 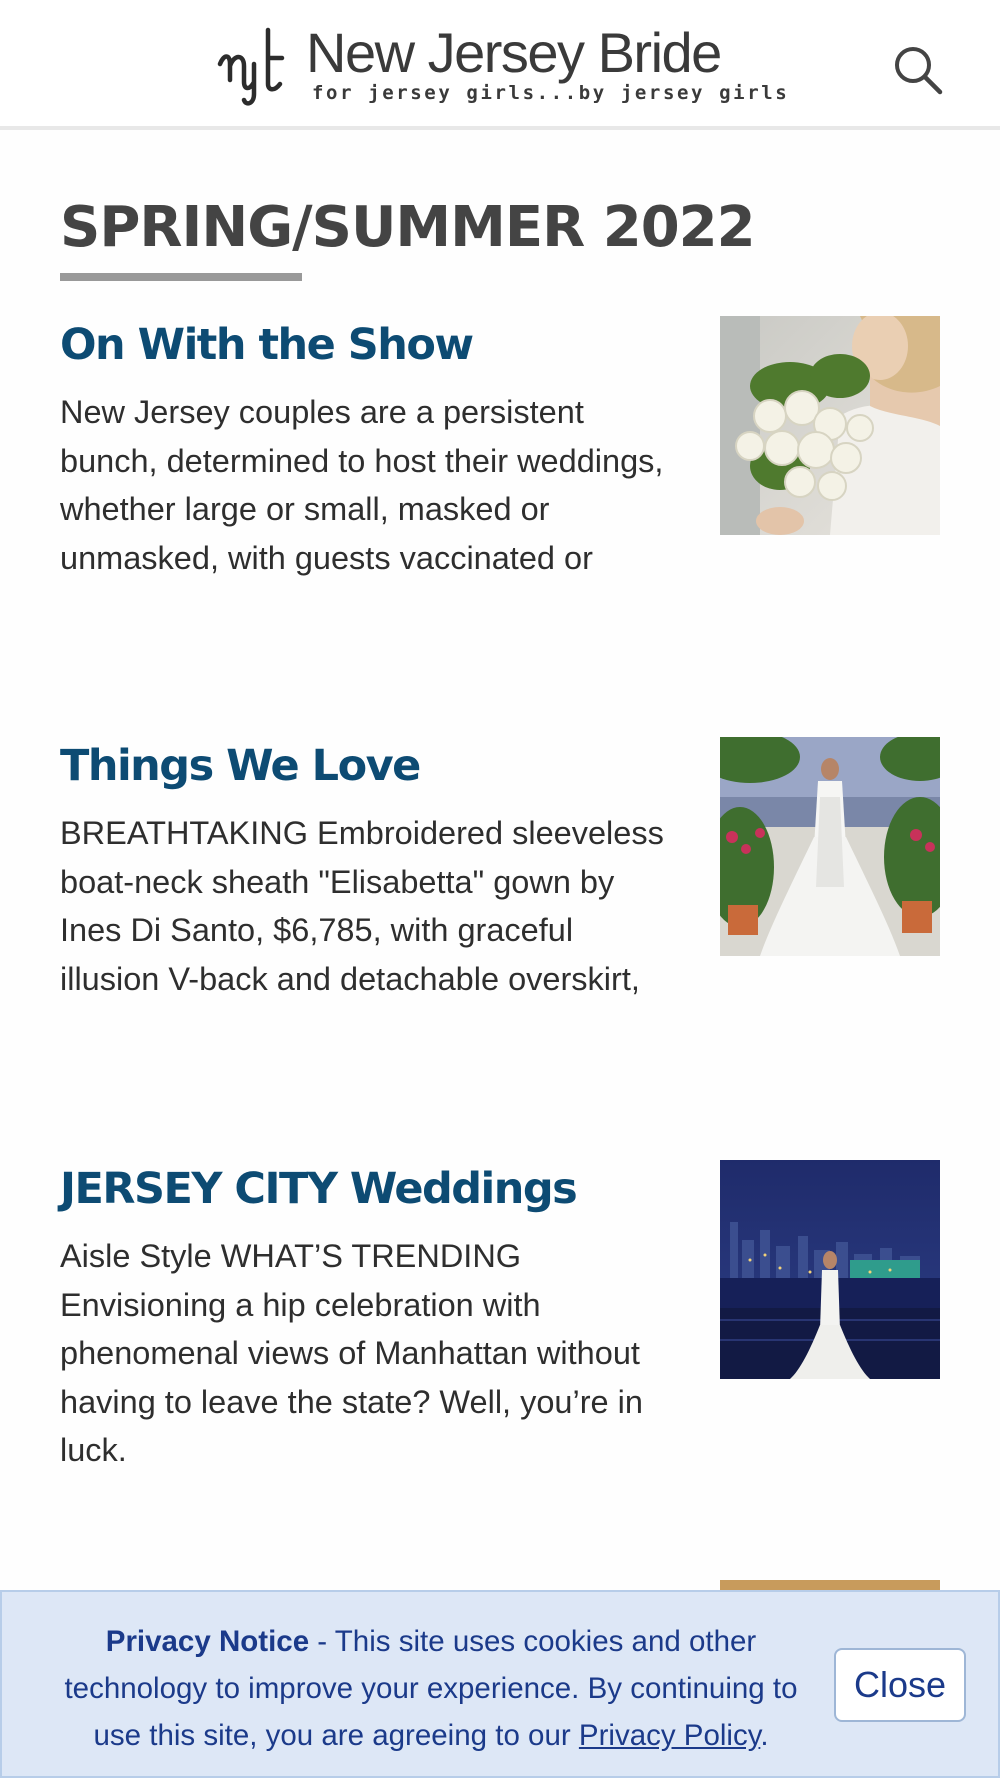 I want to click on article-title: JERSEY CITY Weddings, so click(x=319, y=1189).